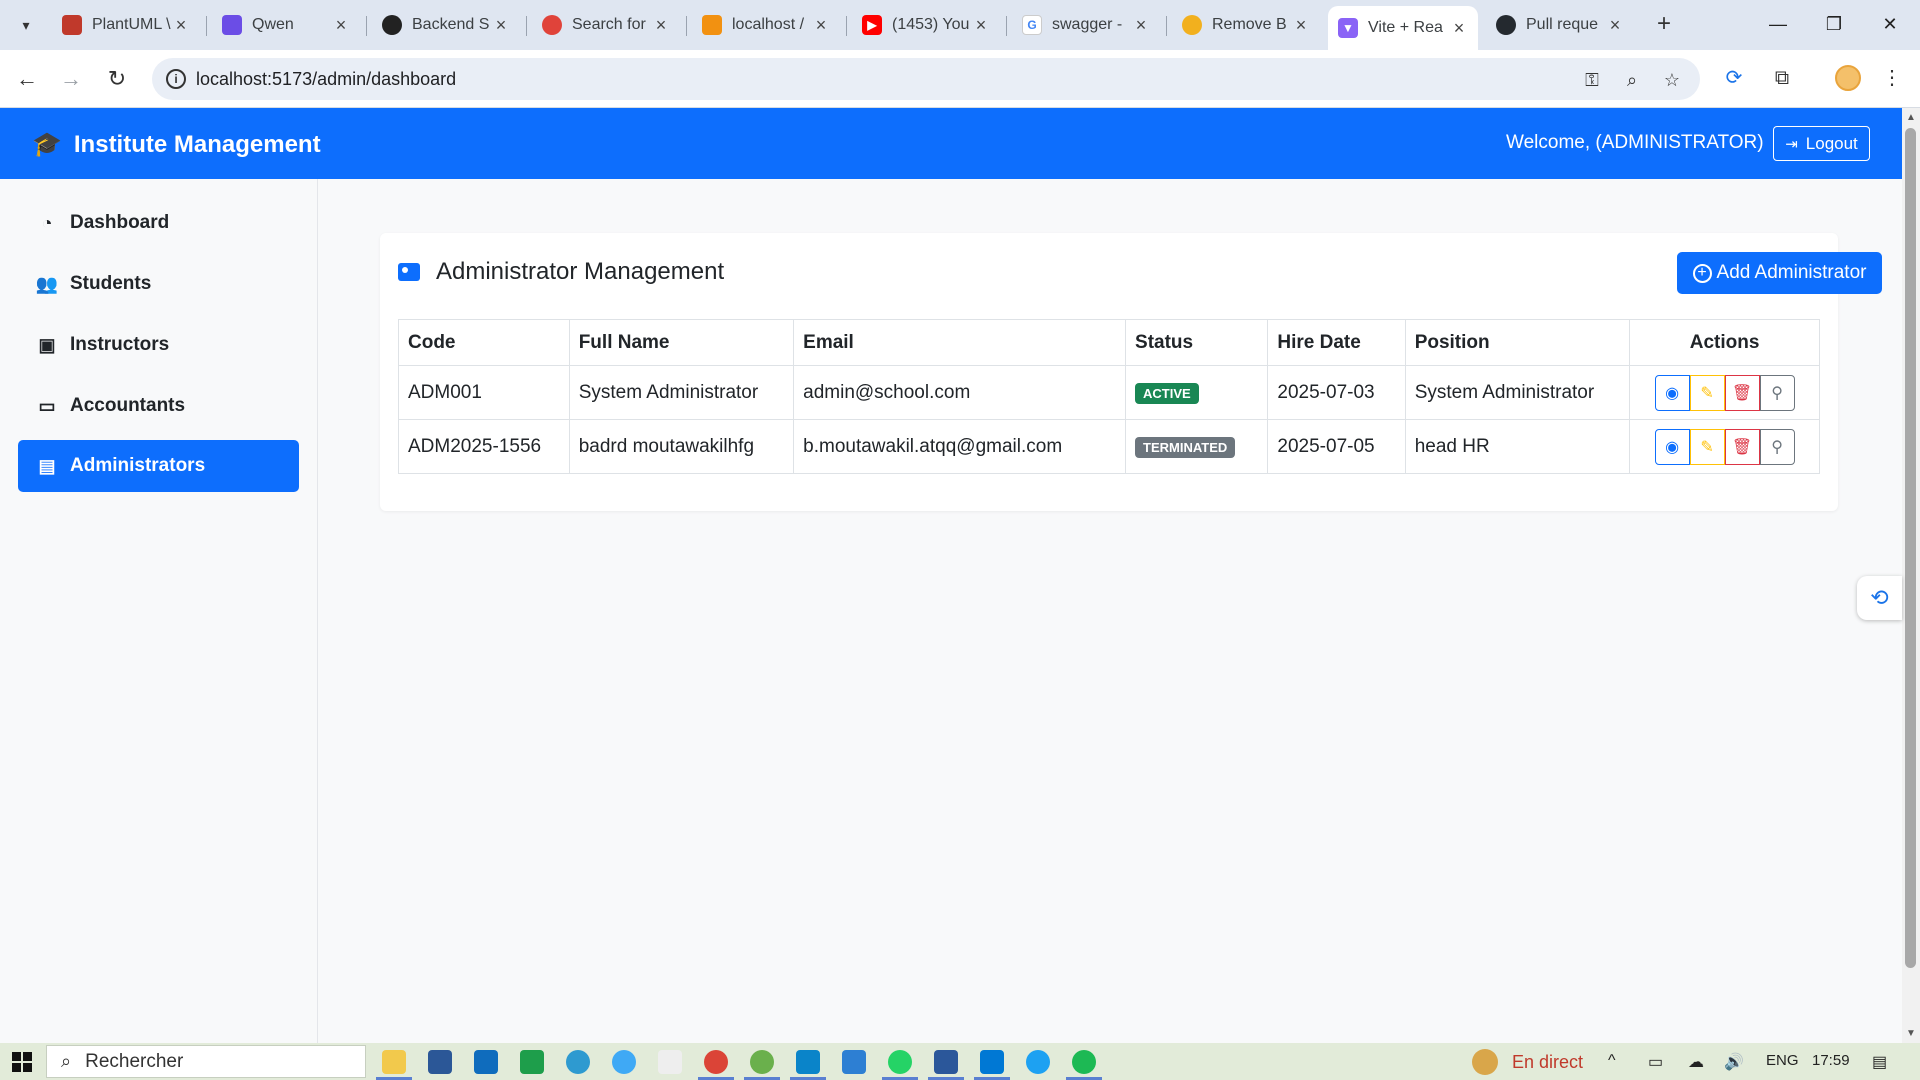  Describe the element at coordinates (1197, 446) in the screenshot. I see `cell-status: TERMINATED` at that location.